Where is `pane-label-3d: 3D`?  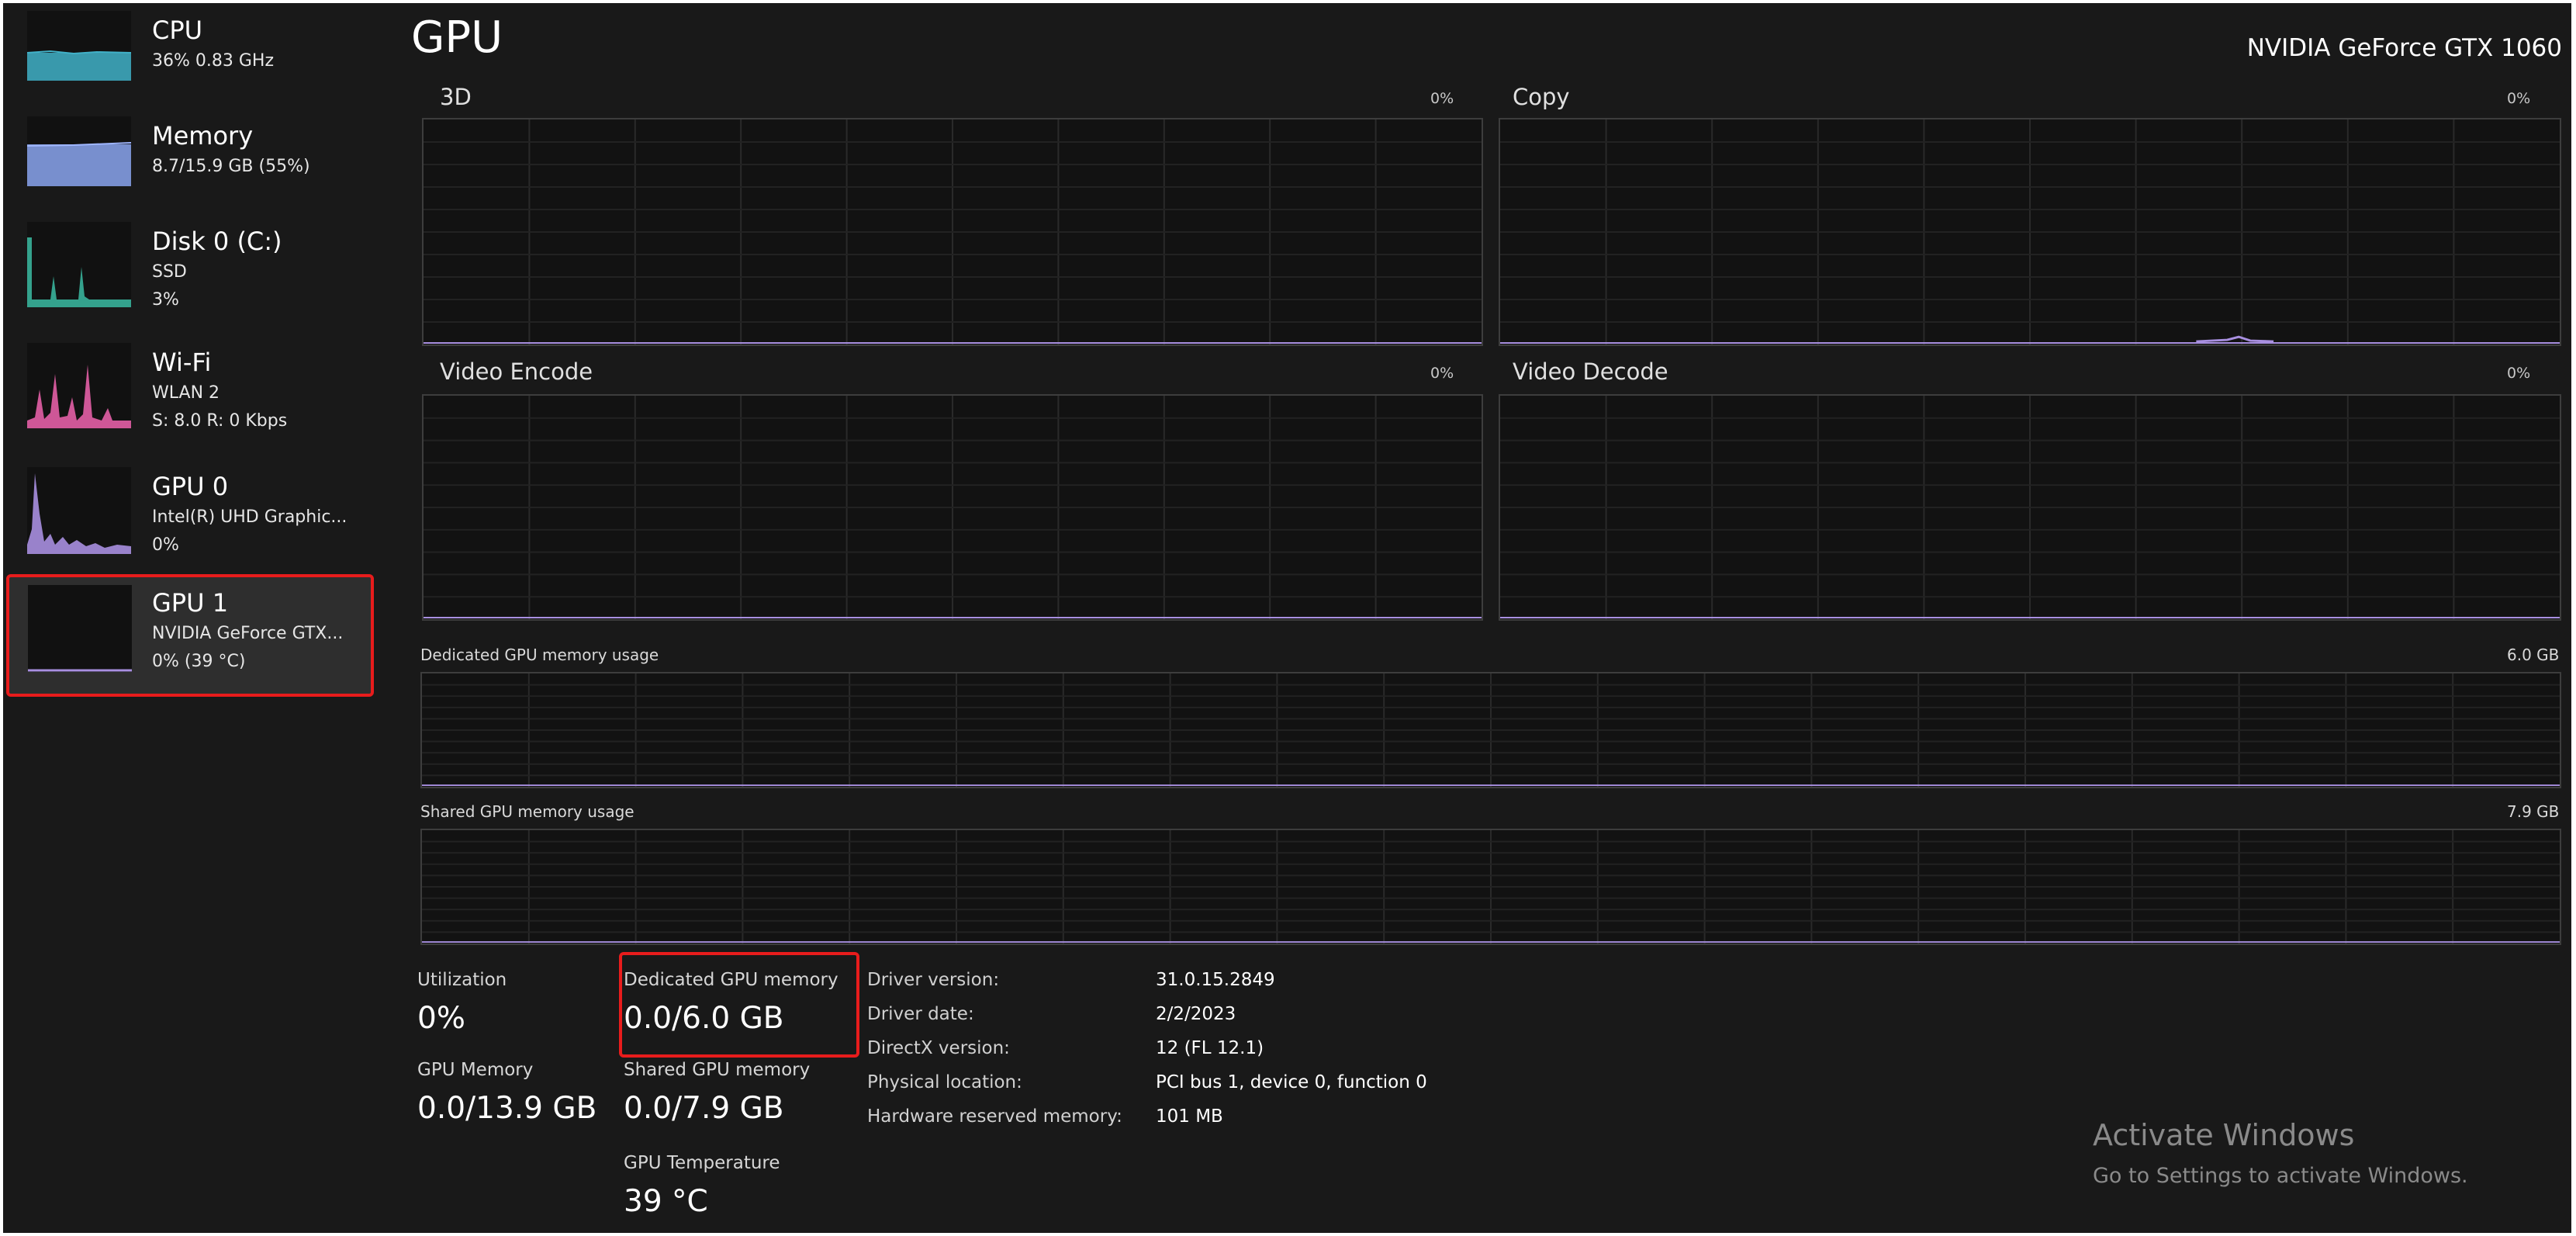
pane-label-3d: 3D is located at coordinates (456, 97).